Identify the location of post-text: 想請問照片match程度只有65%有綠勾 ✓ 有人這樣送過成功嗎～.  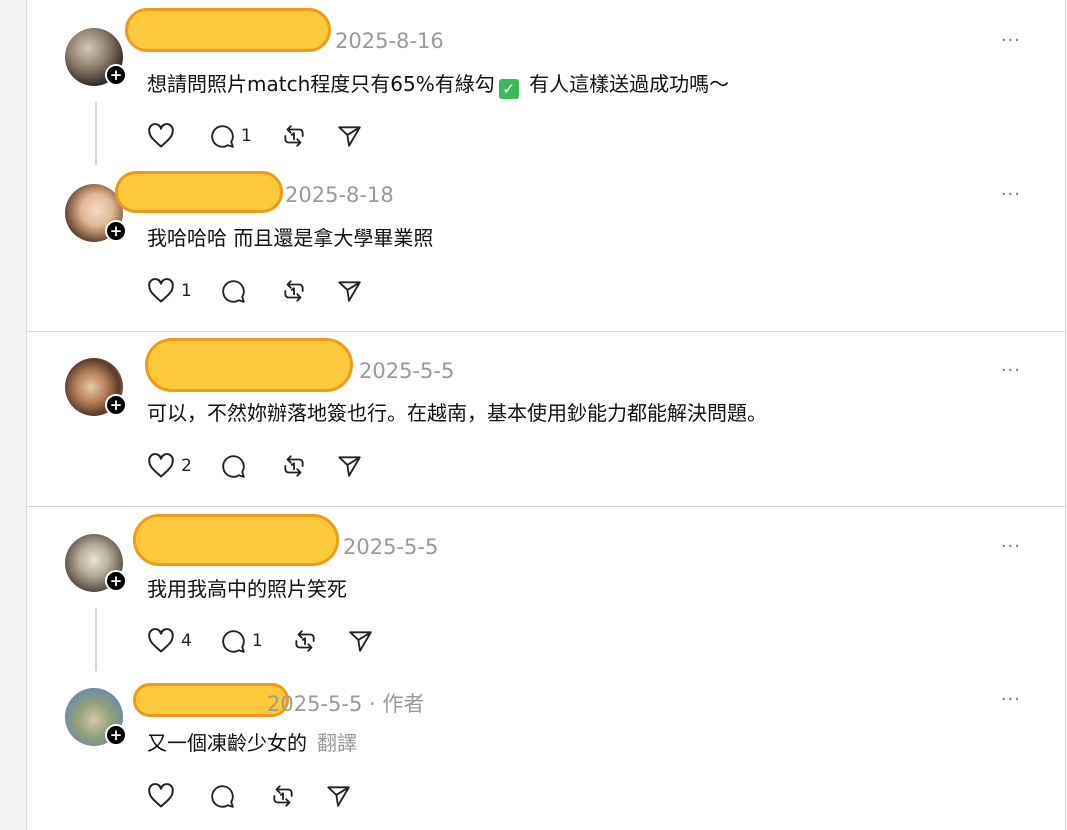
(438, 83).